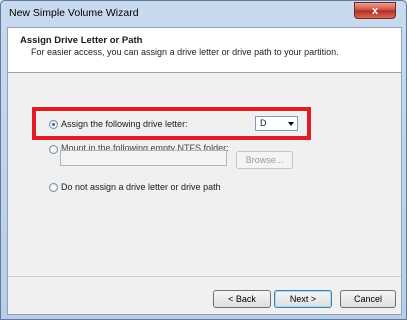 Image resolution: width=407 pixels, height=320 pixels. What do you see at coordinates (263, 123) in the screenshot?
I see `drive-letter-value: D` at bounding box center [263, 123].